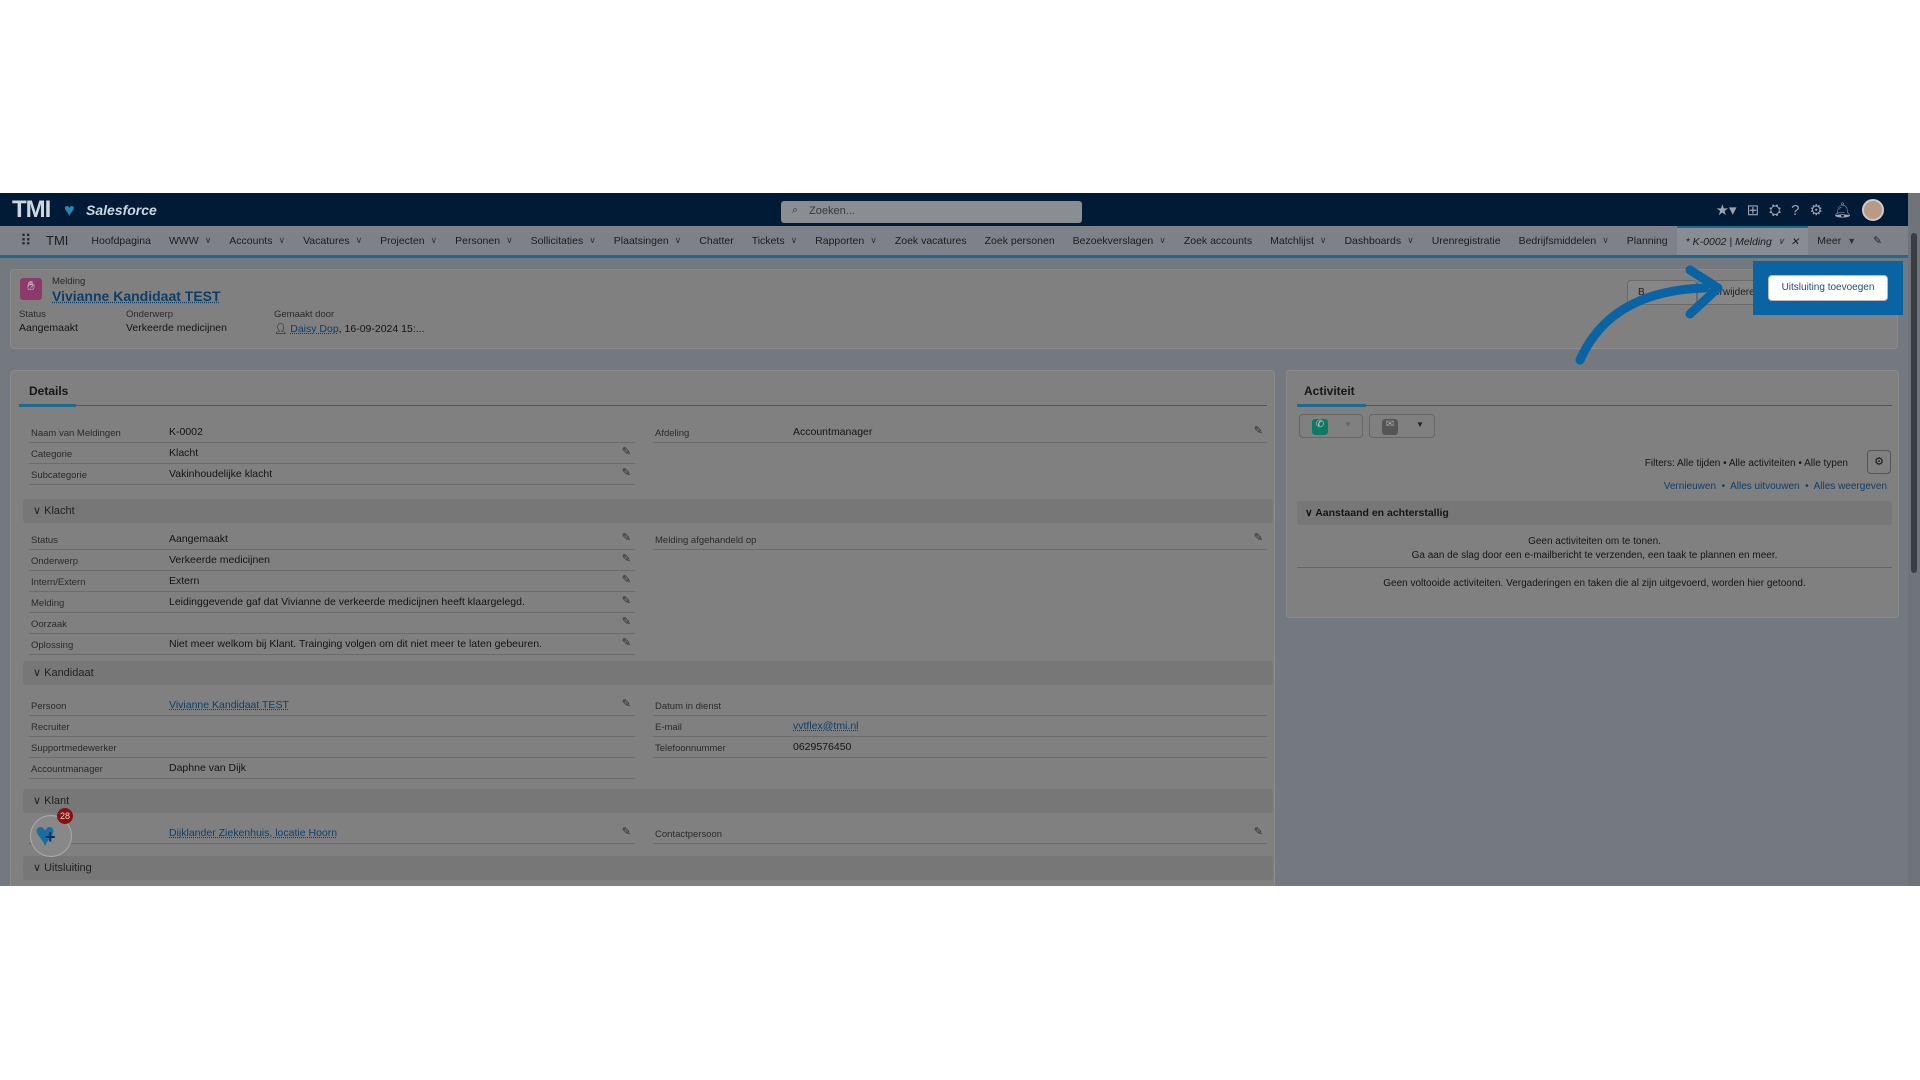  Describe the element at coordinates (1742, 240) in the screenshot. I see `tab-k-0002: * K-0002 | Melding ∨ ✕` at that location.